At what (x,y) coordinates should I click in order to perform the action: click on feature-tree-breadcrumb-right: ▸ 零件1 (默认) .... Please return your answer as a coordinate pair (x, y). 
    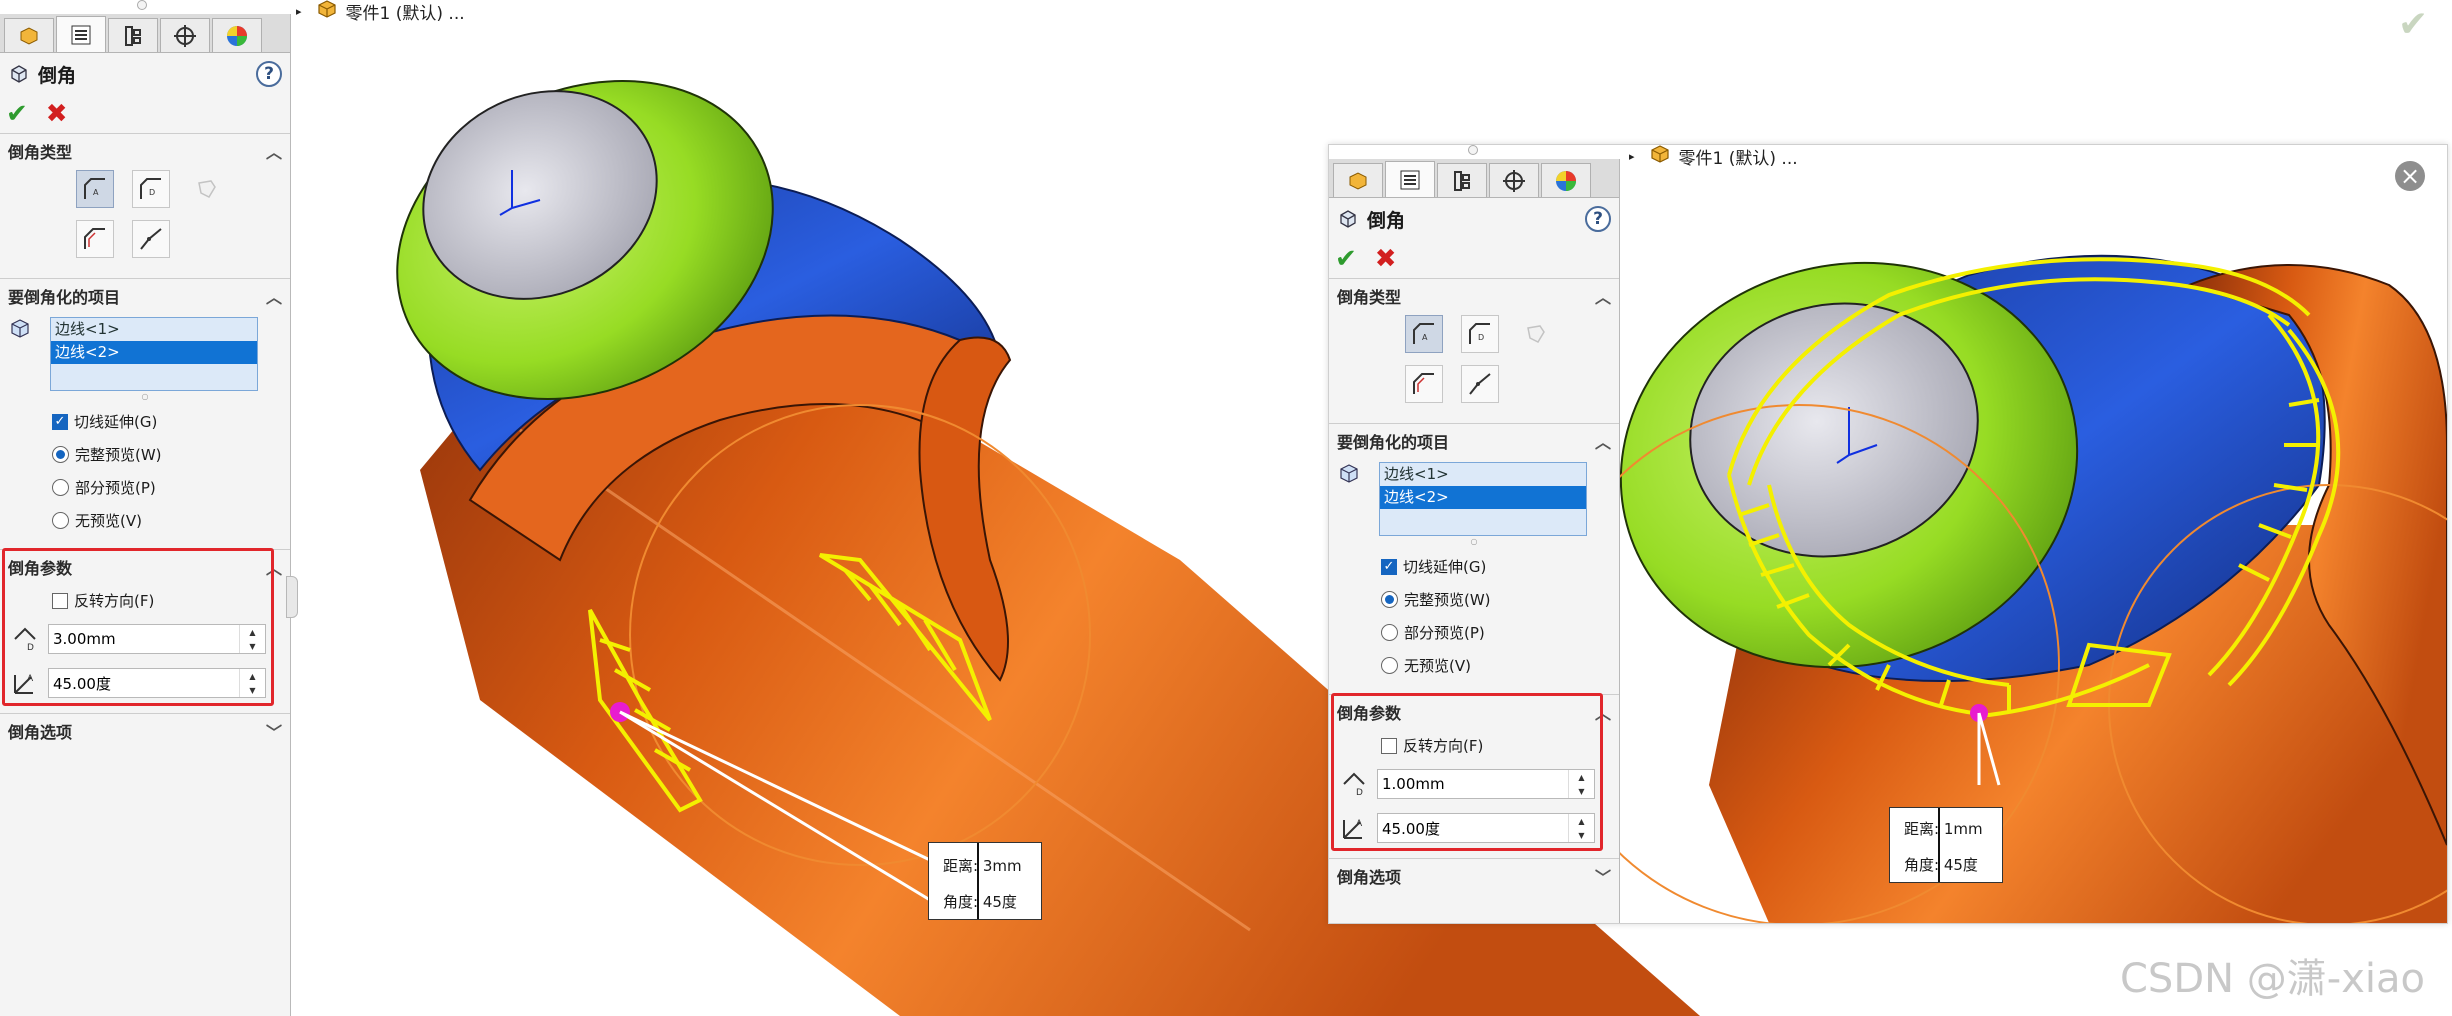
    Looking at the image, I should click on (1713, 157).